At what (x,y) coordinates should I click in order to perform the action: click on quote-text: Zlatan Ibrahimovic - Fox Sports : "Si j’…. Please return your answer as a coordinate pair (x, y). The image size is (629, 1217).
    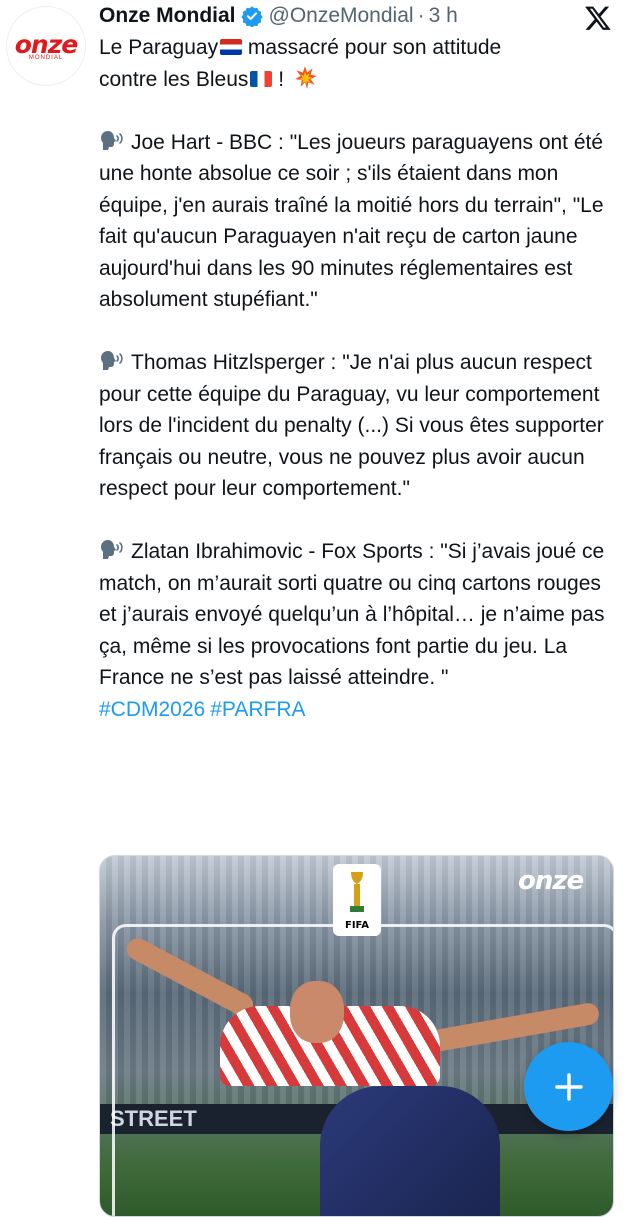
    Looking at the image, I should click on (352, 614).